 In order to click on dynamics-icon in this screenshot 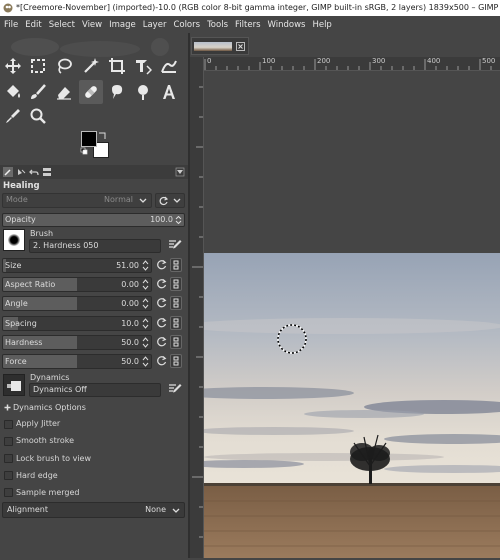, I will do `click(14, 386)`.